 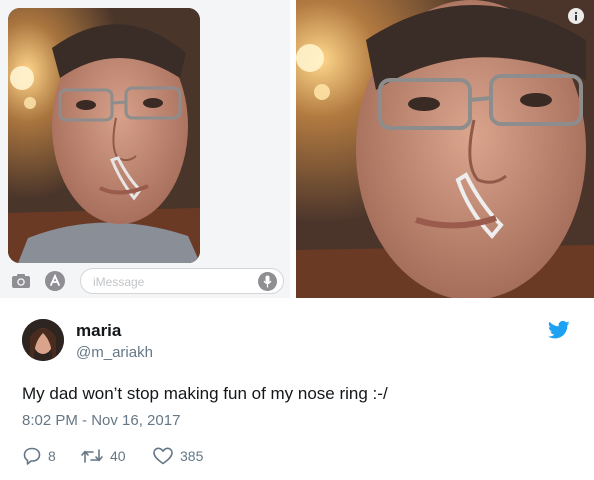 I want to click on user-handle: @m_ariakh, so click(x=114, y=352).